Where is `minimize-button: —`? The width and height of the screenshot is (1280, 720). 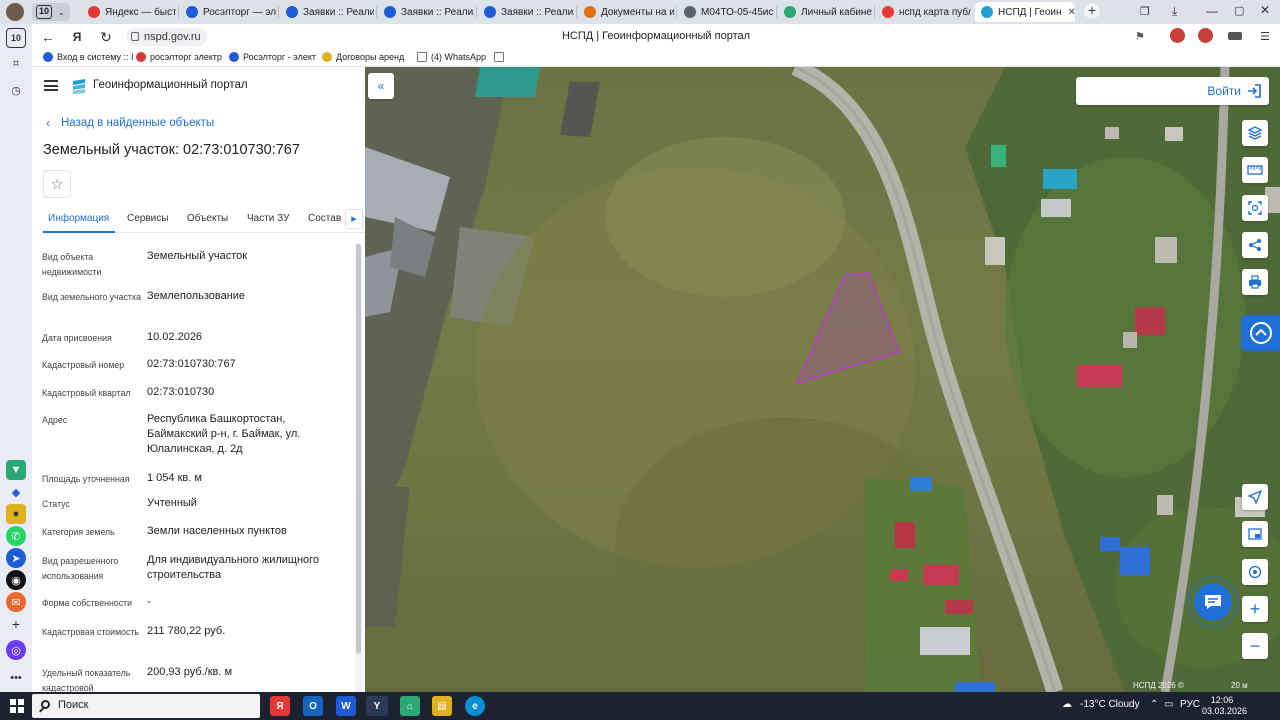 minimize-button: — is located at coordinates (1212, 11).